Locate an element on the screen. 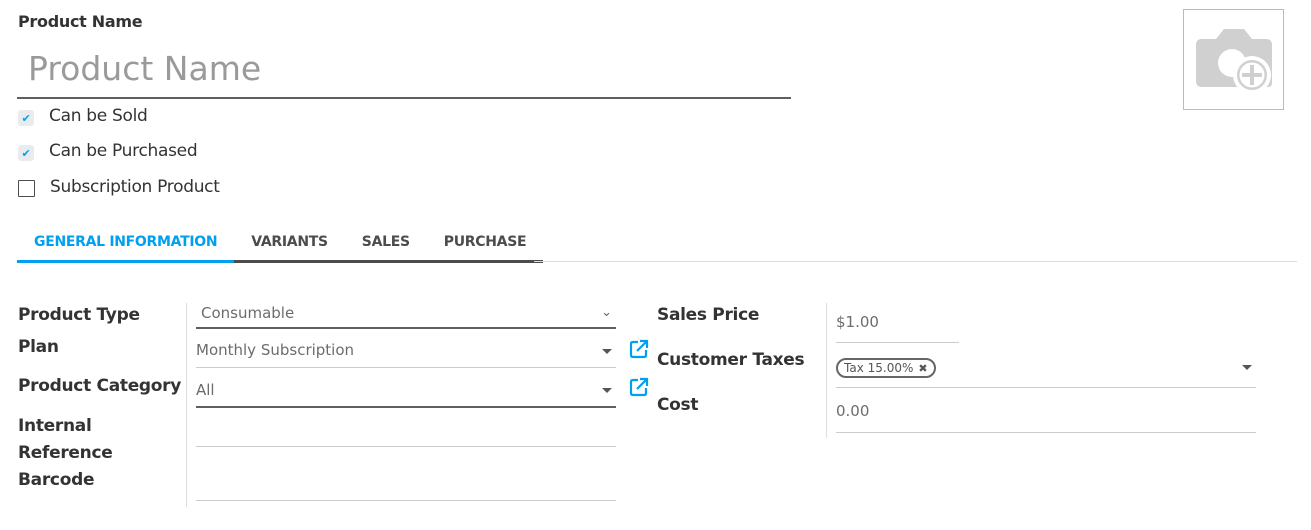 The image size is (1311, 530). tab-purchase: PURCHASE is located at coordinates (485, 244).